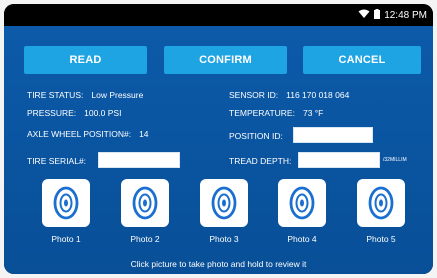  I want to click on tread-depth-field, so click(339, 160).